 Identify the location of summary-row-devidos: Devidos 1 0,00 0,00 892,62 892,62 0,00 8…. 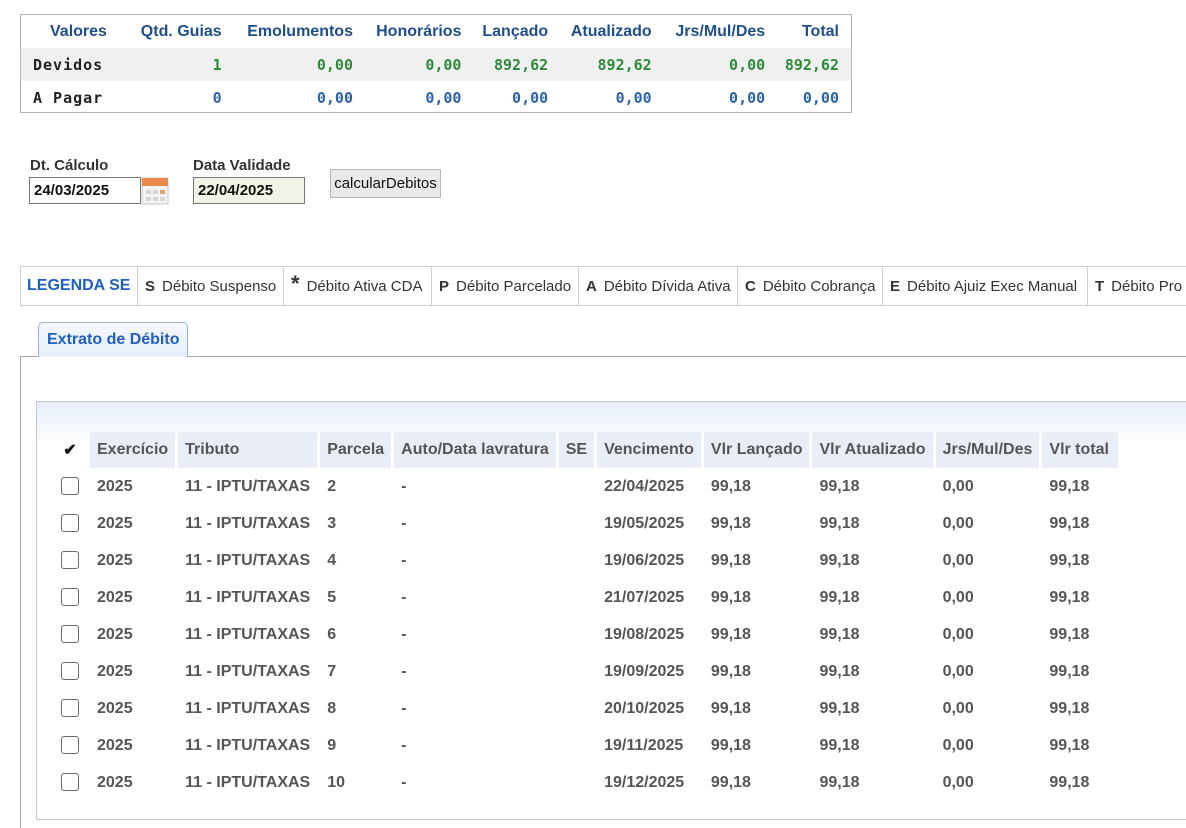
(436, 64).